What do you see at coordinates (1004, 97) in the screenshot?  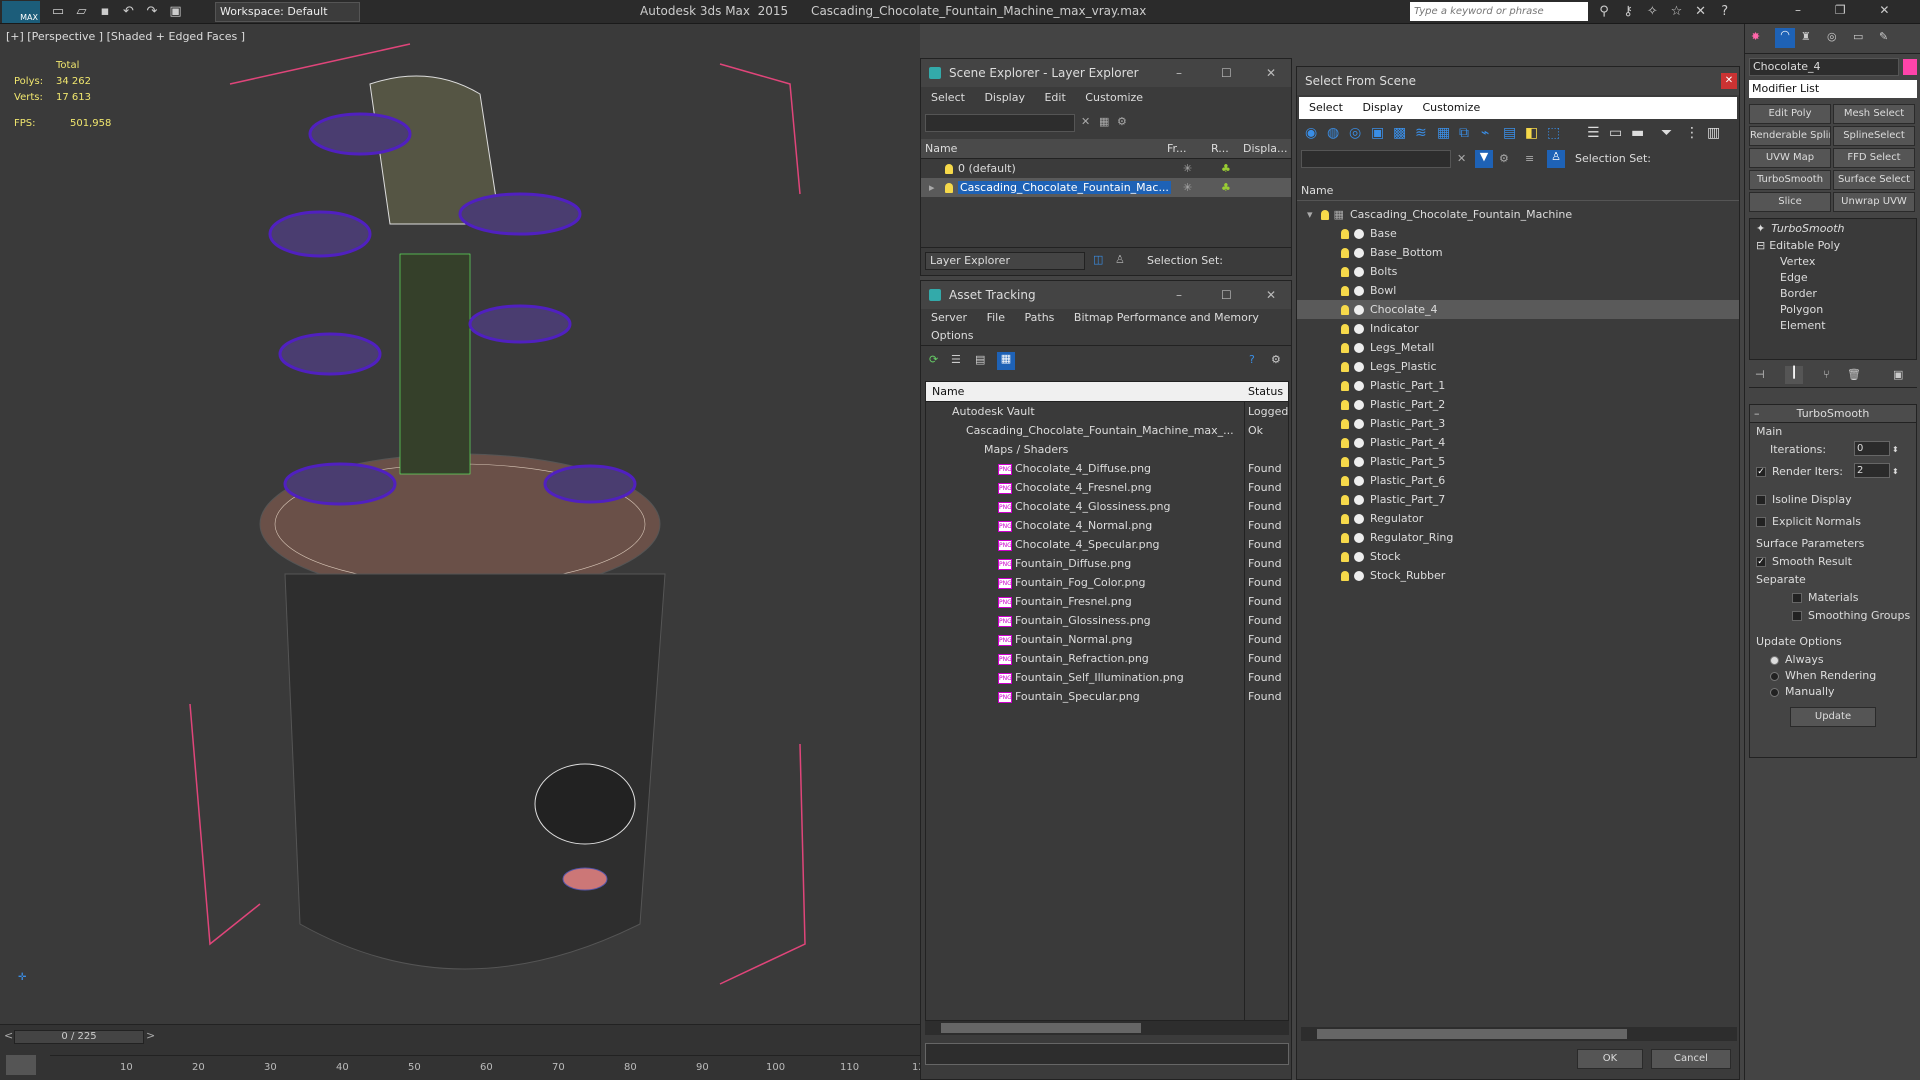 I see `menu-display: Display` at bounding box center [1004, 97].